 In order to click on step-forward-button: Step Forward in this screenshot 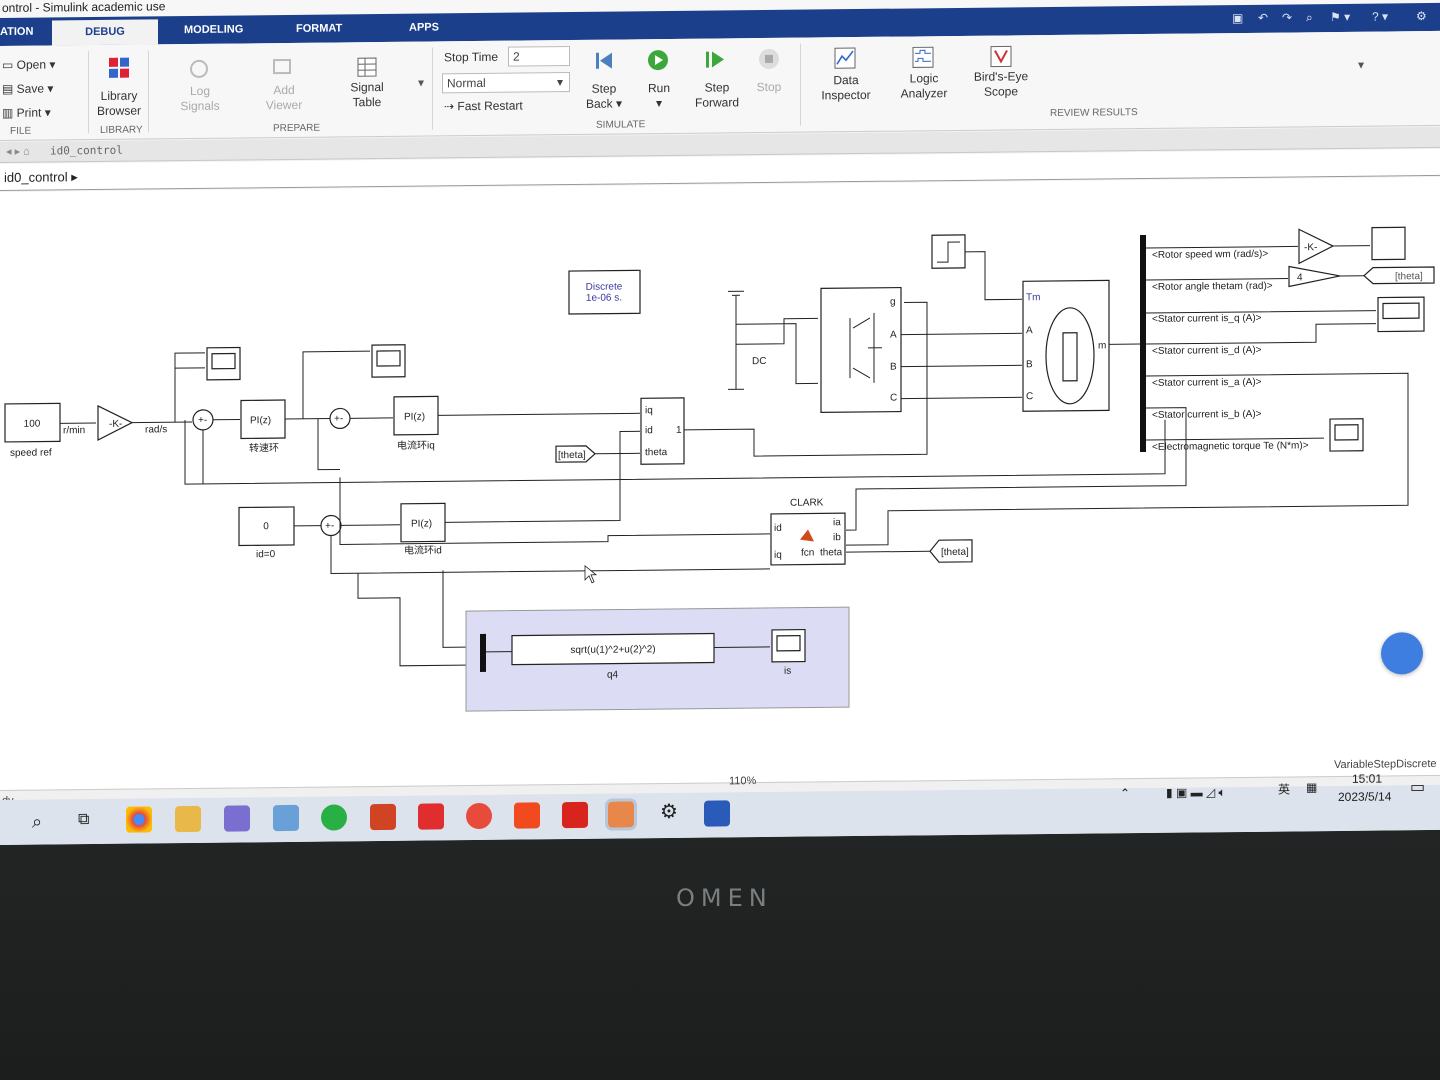, I will do `click(717, 95)`.